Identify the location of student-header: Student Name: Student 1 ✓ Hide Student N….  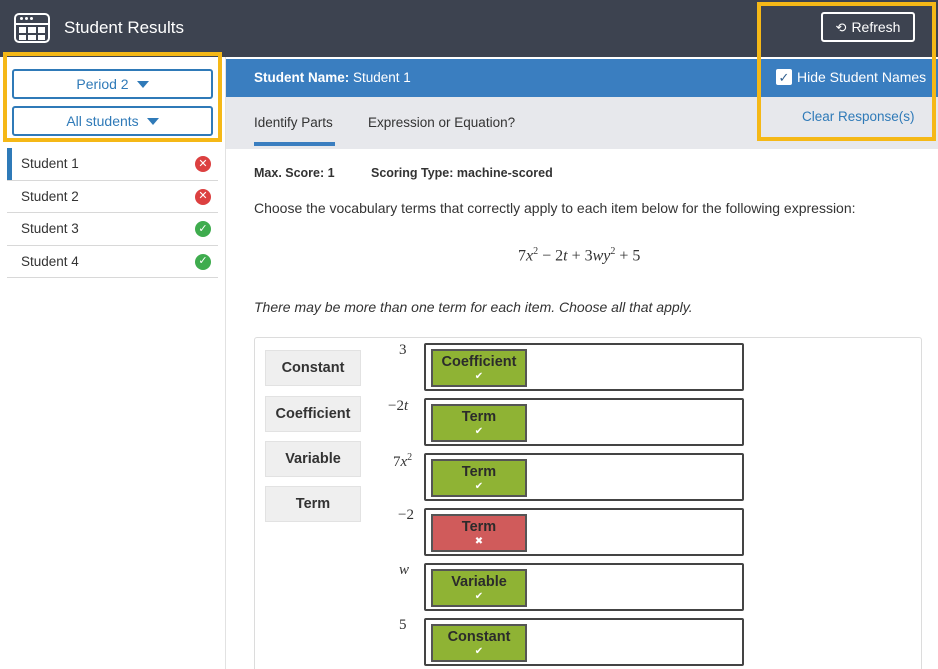
(582, 78).